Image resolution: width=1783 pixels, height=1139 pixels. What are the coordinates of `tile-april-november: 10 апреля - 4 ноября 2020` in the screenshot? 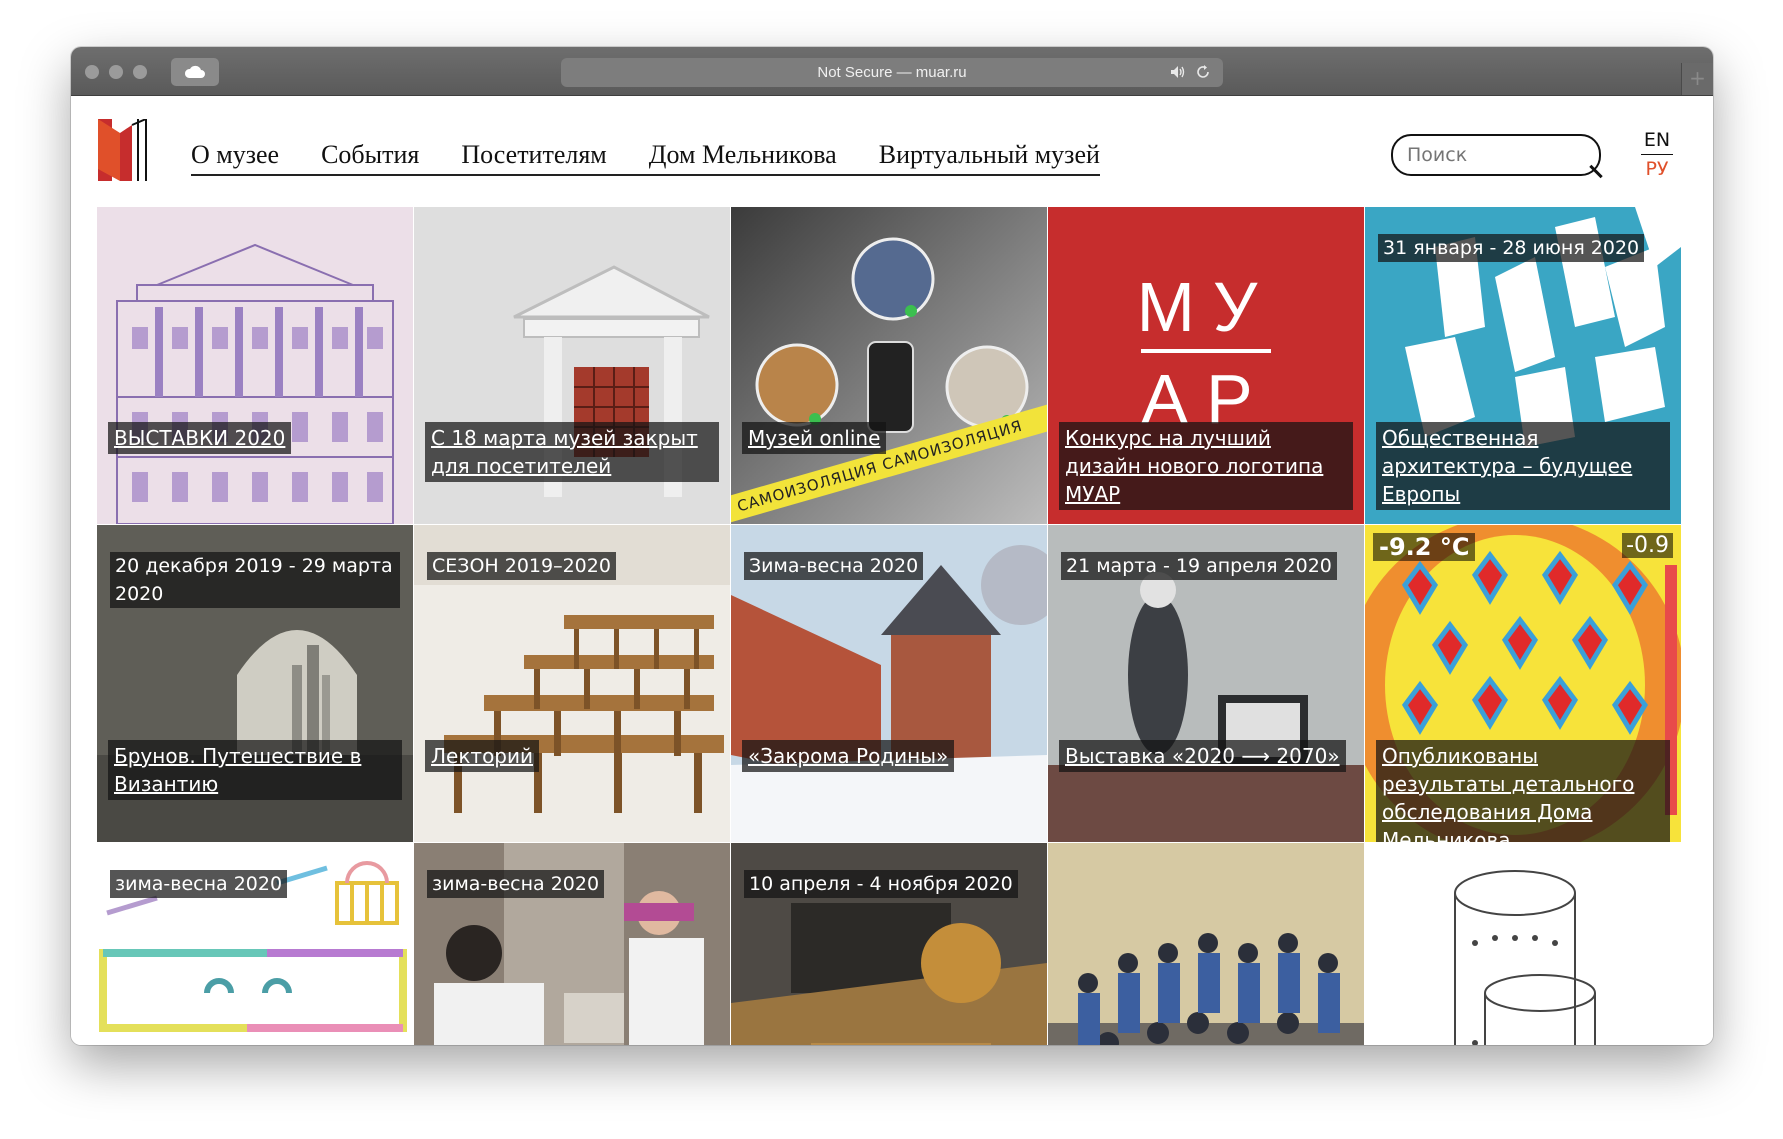 It's located at (889, 944).